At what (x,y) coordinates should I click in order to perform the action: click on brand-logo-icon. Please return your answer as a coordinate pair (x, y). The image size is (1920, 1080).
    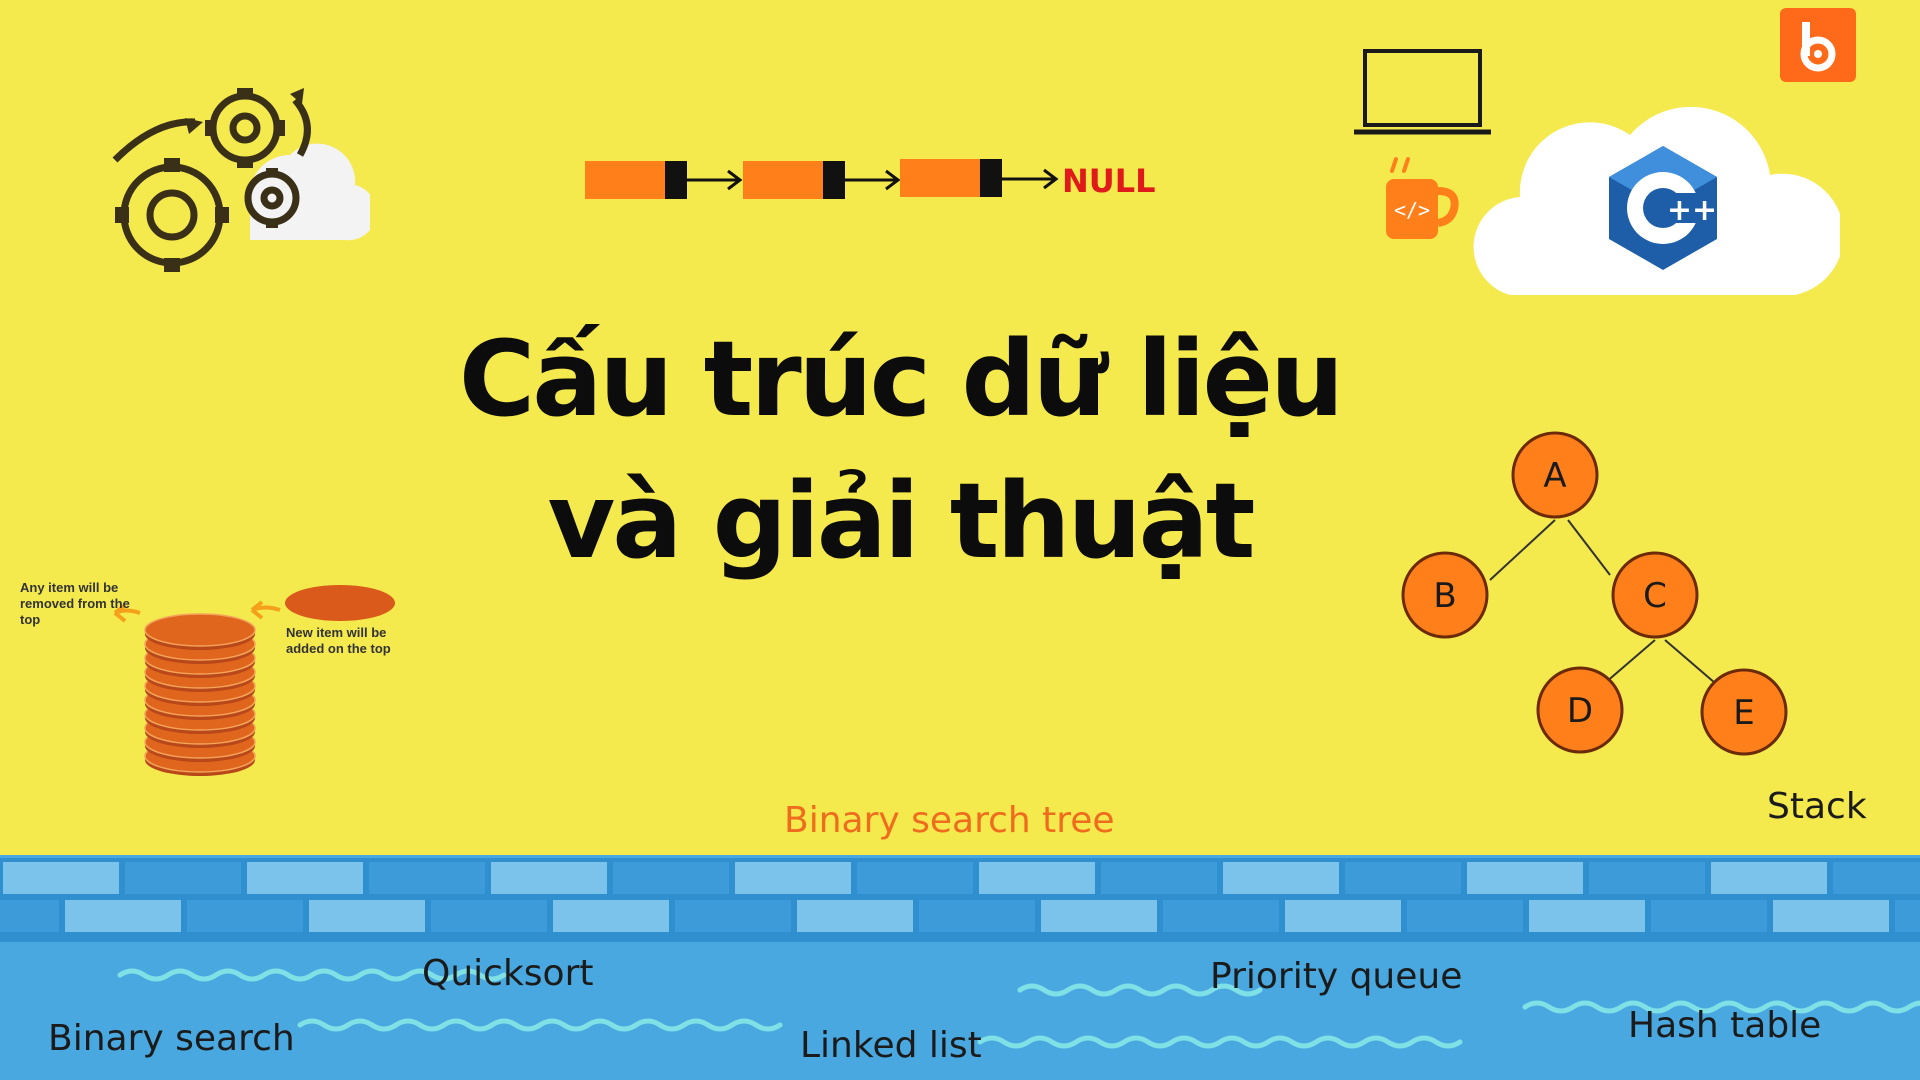
    Looking at the image, I should click on (1818, 45).